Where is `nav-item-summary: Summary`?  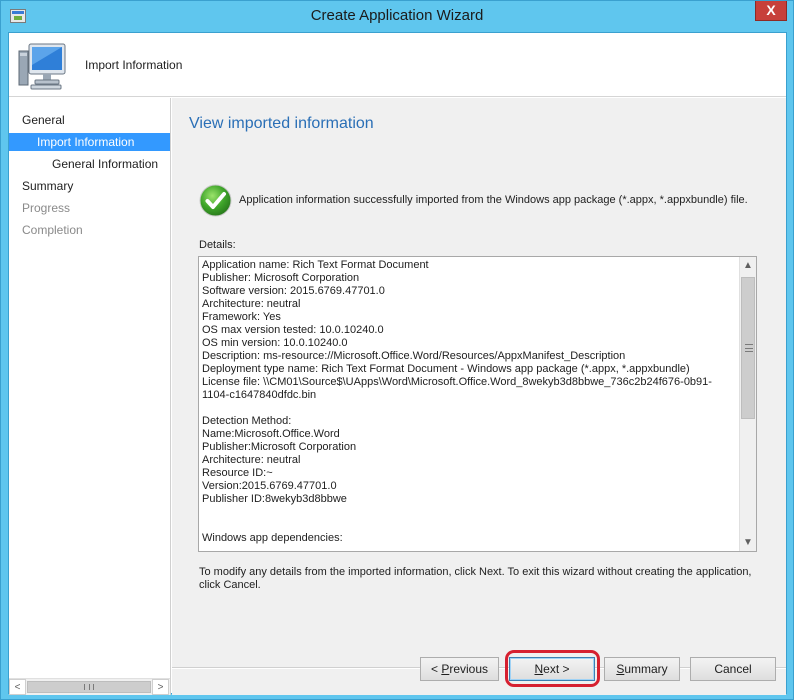 nav-item-summary: Summary is located at coordinates (89, 186).